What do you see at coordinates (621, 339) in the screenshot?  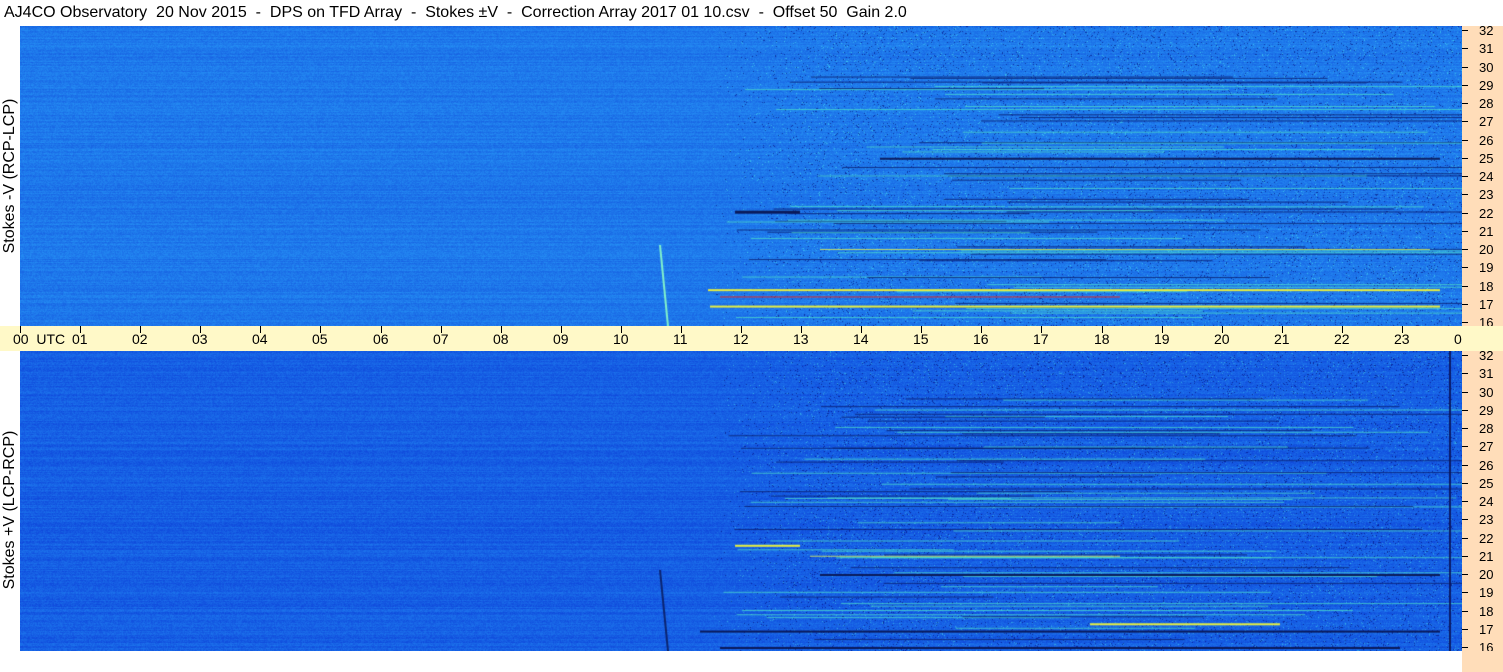 I see `time-tick-label: 10` at bounding box center [621, 339].